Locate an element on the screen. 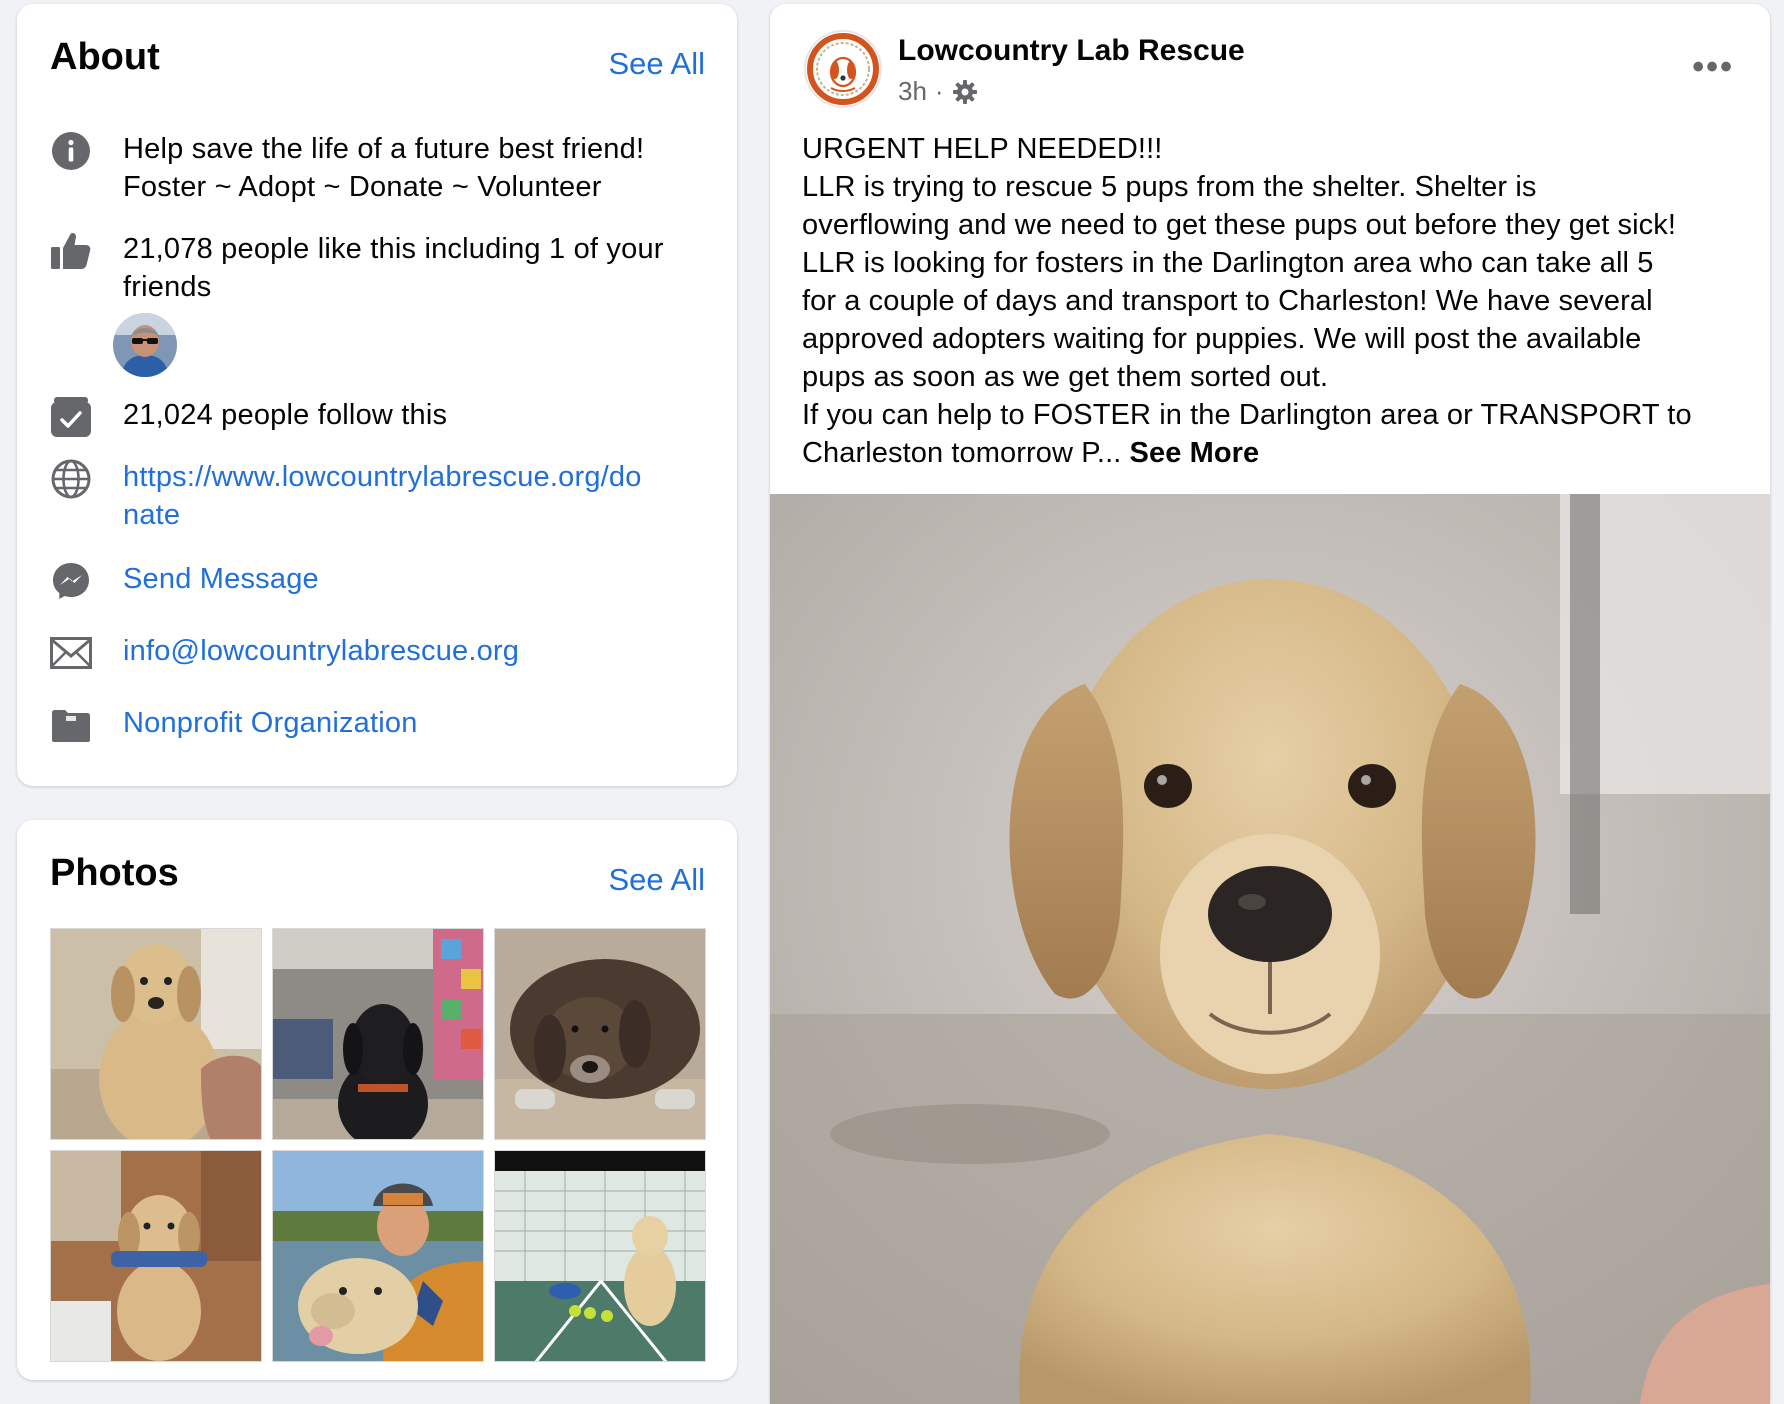 The height and width of the screenshot is (1404, 1784). friend-avatar is located at coordinates (145, 345).